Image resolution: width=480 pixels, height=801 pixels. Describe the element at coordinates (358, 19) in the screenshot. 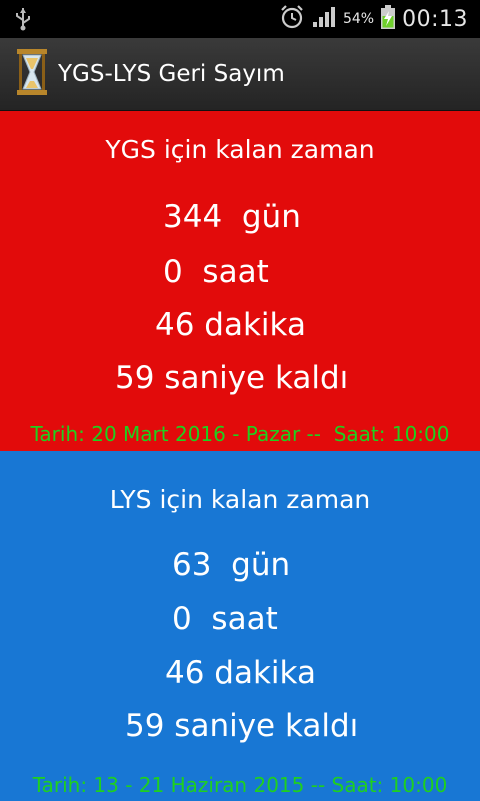

I see `battery-percent: 54%` at that location.